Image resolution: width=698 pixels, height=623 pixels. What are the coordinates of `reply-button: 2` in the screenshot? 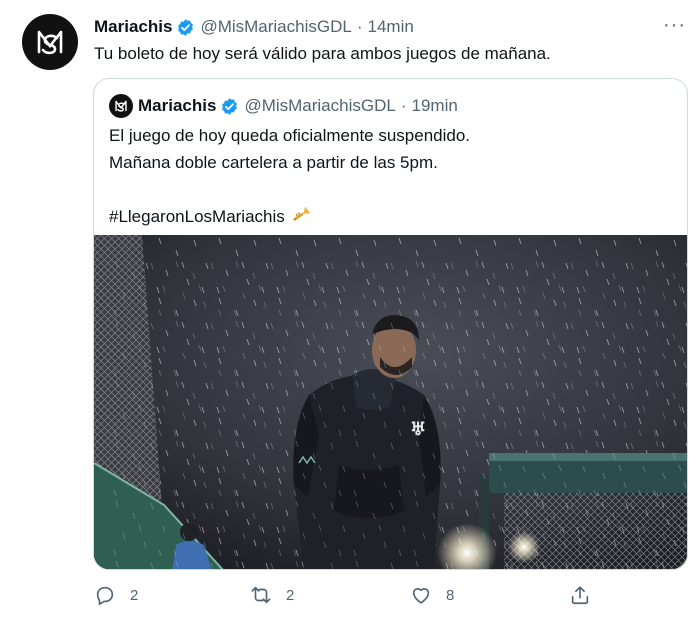 It's located at (116, 595).